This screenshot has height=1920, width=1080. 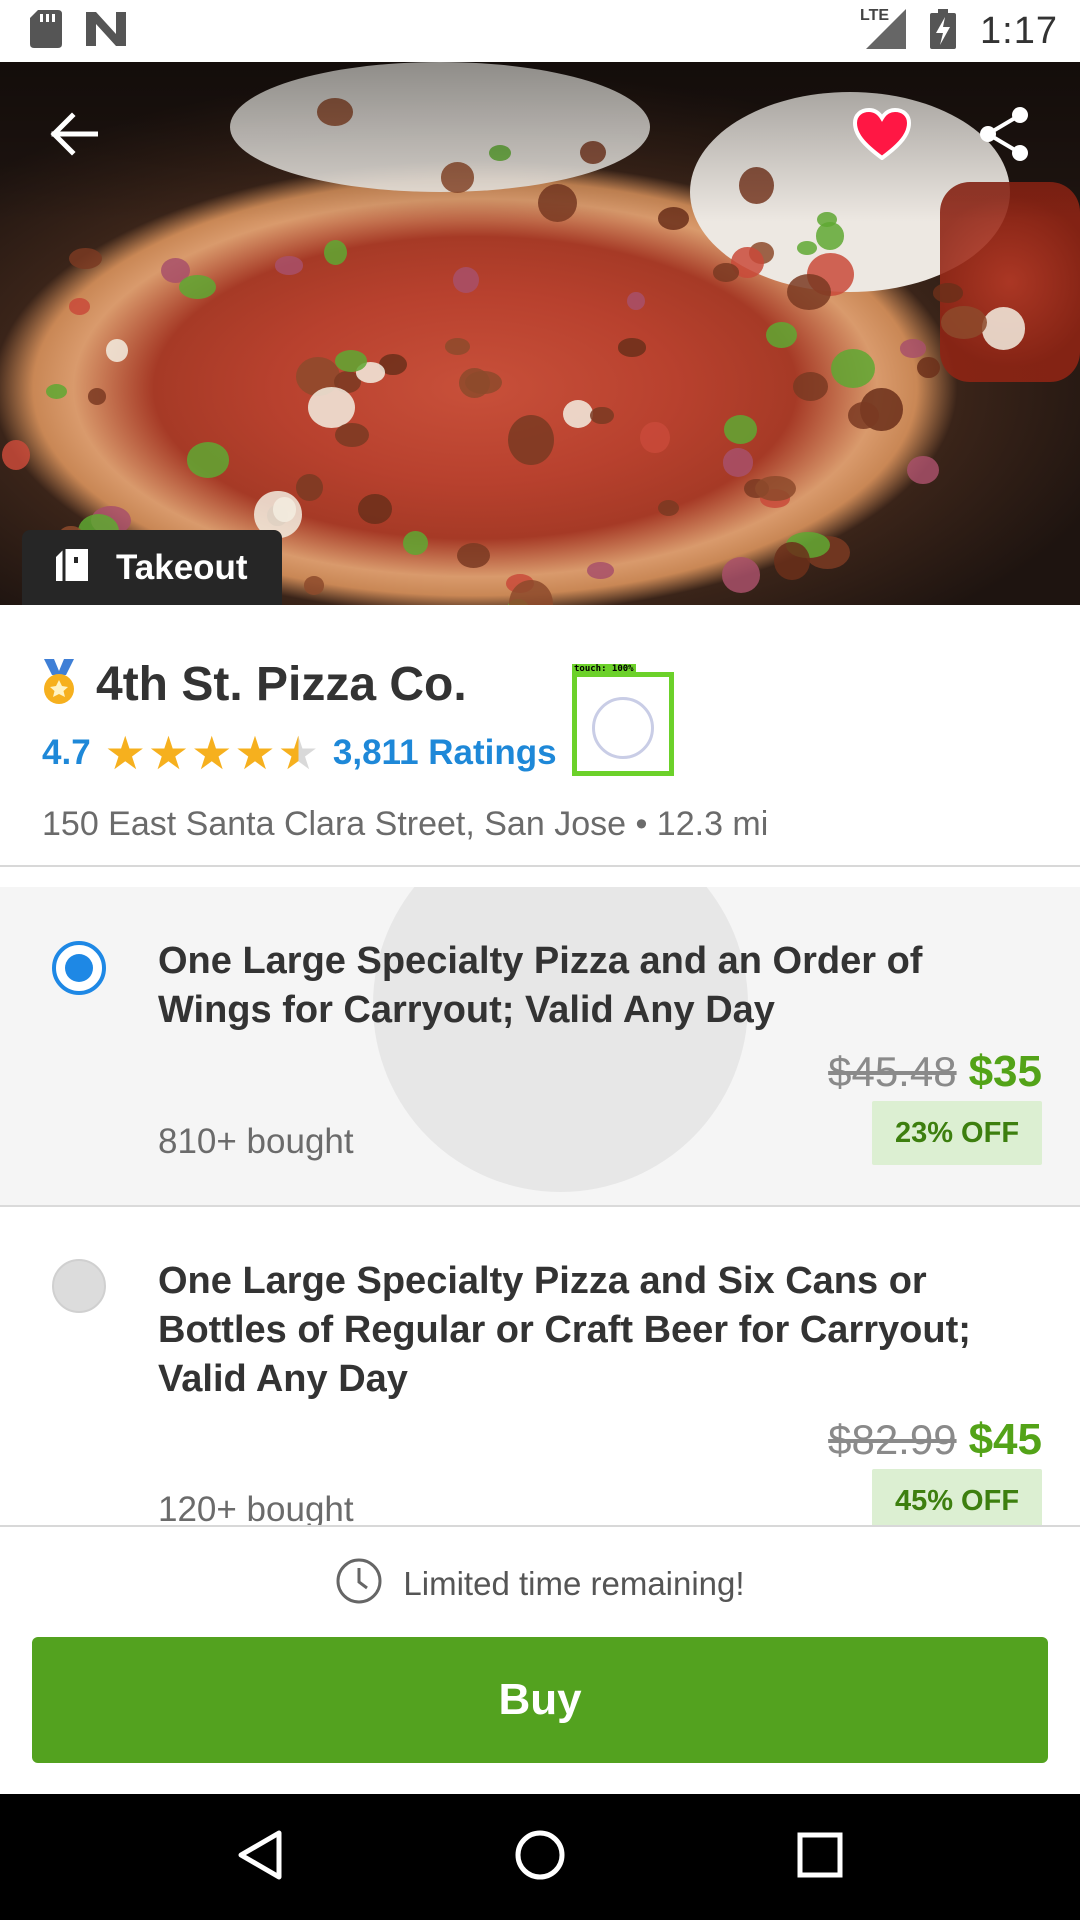 What do you see at coordinates (540, 1700) in the screenshot?
I see `buy-button: Buy` at bounding box center [540, 1700].